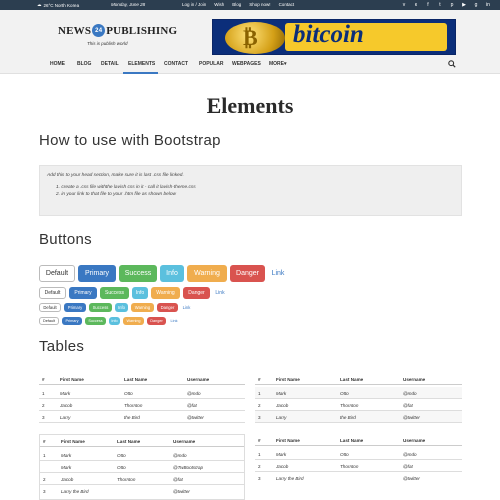 This screenshot has height=500, width=500. Describe the element at coordinates (176, 64) in the screenshot. I see `nav-contact: CONTACT` at that location.